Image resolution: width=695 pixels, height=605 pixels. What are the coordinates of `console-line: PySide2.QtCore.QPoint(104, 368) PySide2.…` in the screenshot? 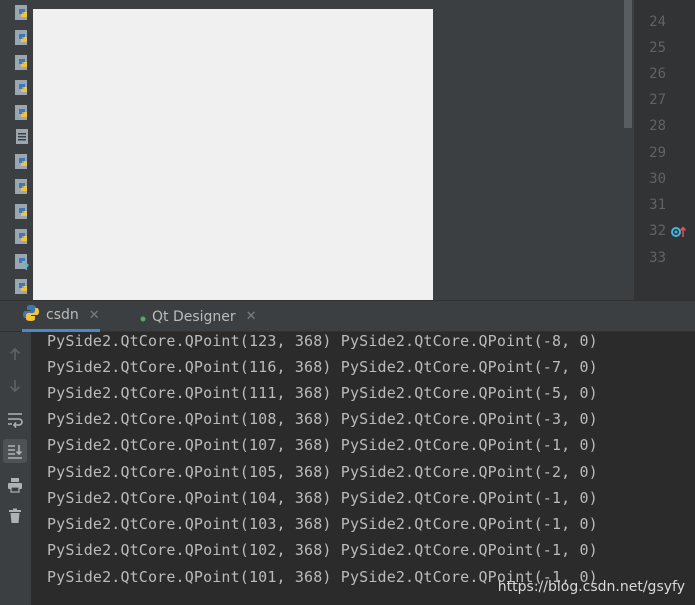 It's located at (322, 498).